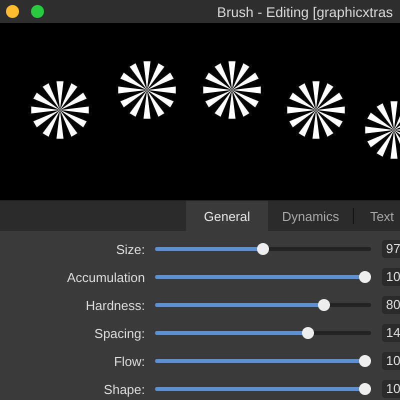  Describe the element at coordinates (391, 305) in the screenshot. I see `value-field: 80` at that location.